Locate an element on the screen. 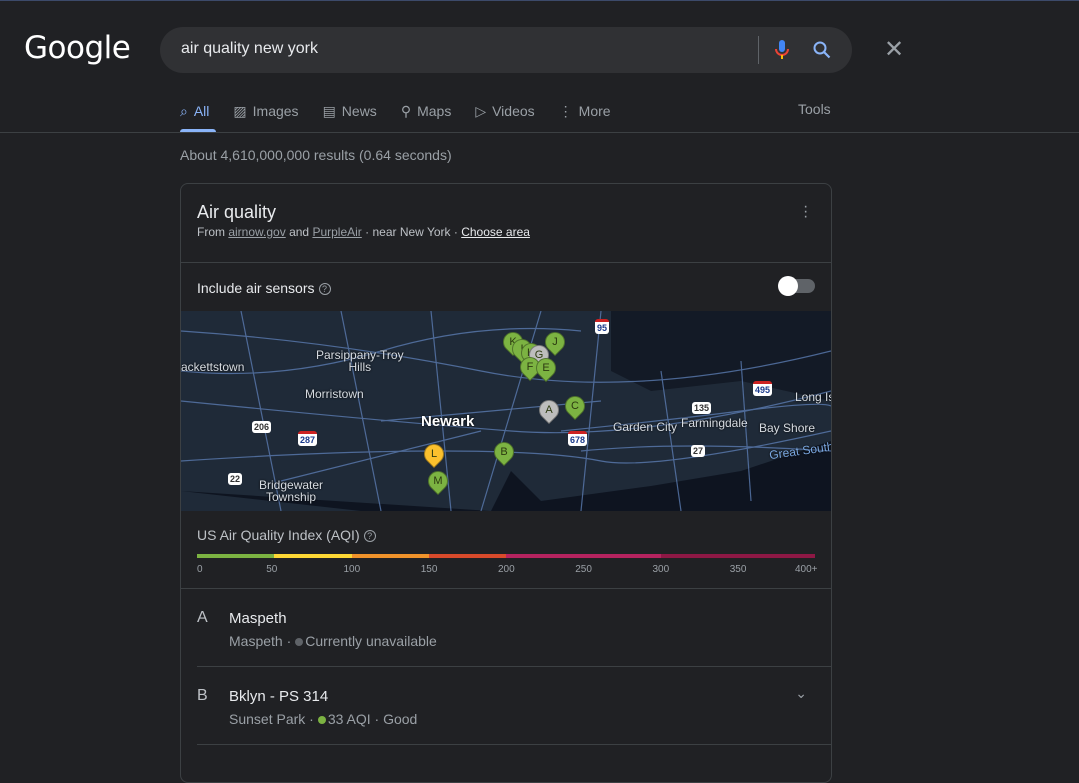  aqi-tick-label: 200 is located at coordinates (506, 569).